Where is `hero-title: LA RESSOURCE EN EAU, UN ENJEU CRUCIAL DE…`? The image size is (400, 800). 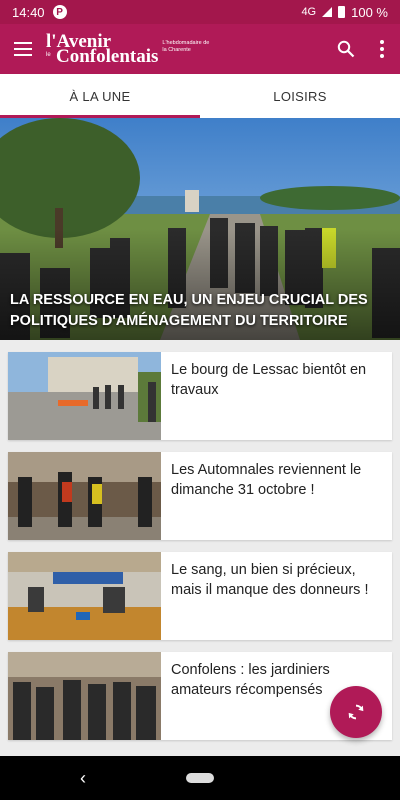 hero-title: LA RESSOURCE EN EAU, UN ENJEU CRUCIAL DE… is located at coordinates (189, 310).